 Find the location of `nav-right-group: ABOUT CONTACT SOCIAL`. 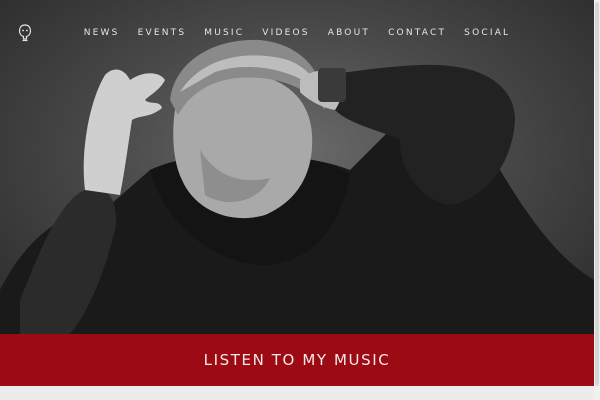

nav-right-group: ABOUT CONTACT SOCIAL is located at coordinates (419, 33).